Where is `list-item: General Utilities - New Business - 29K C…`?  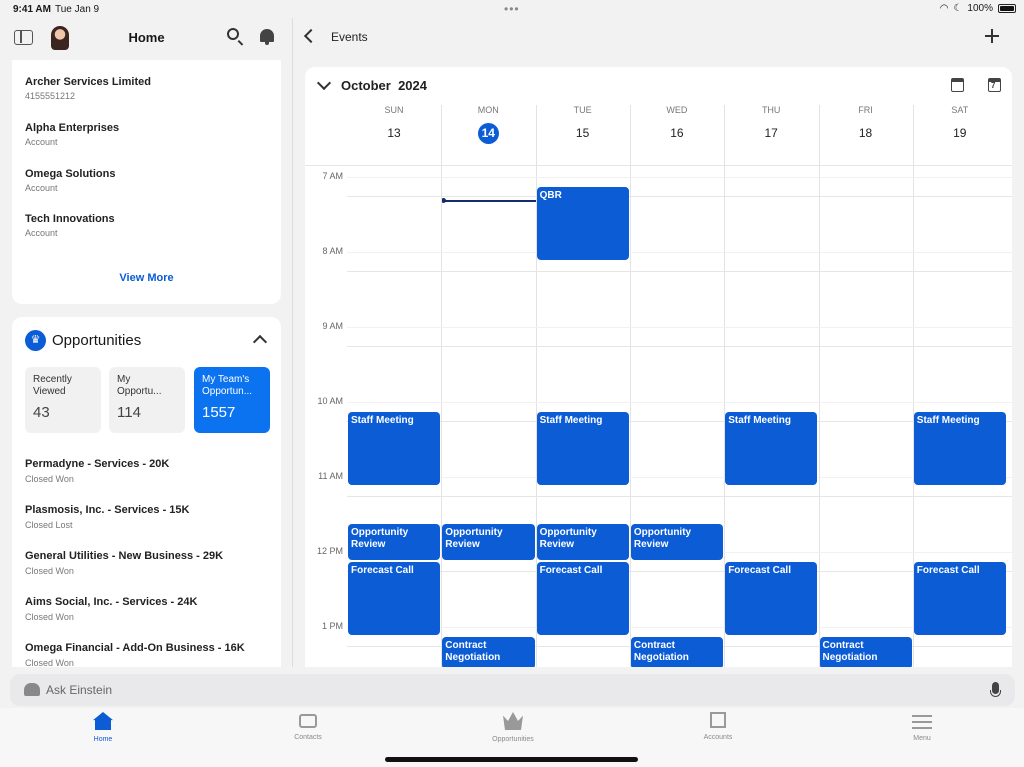 list-item: General Utilities - New Business - 29K C… is located at coordinates (124, 563).